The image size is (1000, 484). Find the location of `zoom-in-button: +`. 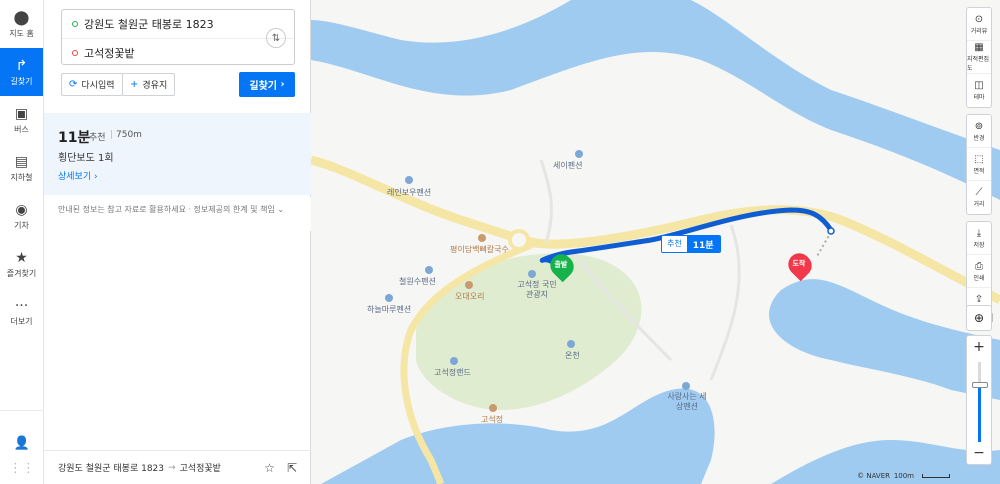

zoom-in-button: + is located at coordinates (979, 347).